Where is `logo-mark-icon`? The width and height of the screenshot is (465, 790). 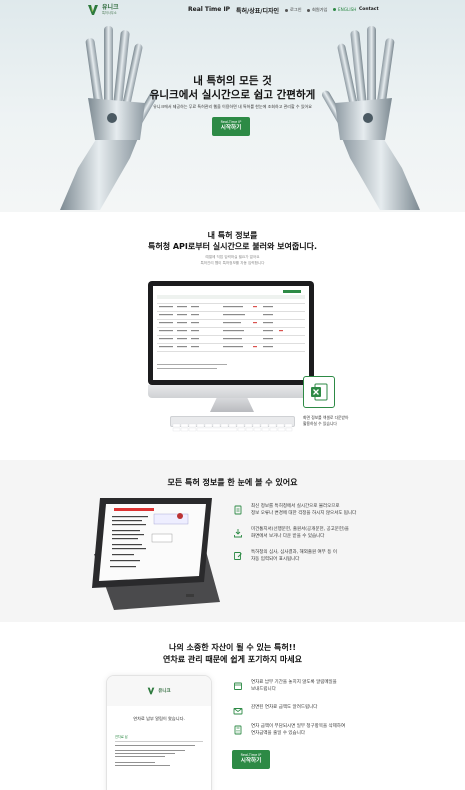 logo-mark-icon is located at coordinates (93, 10).